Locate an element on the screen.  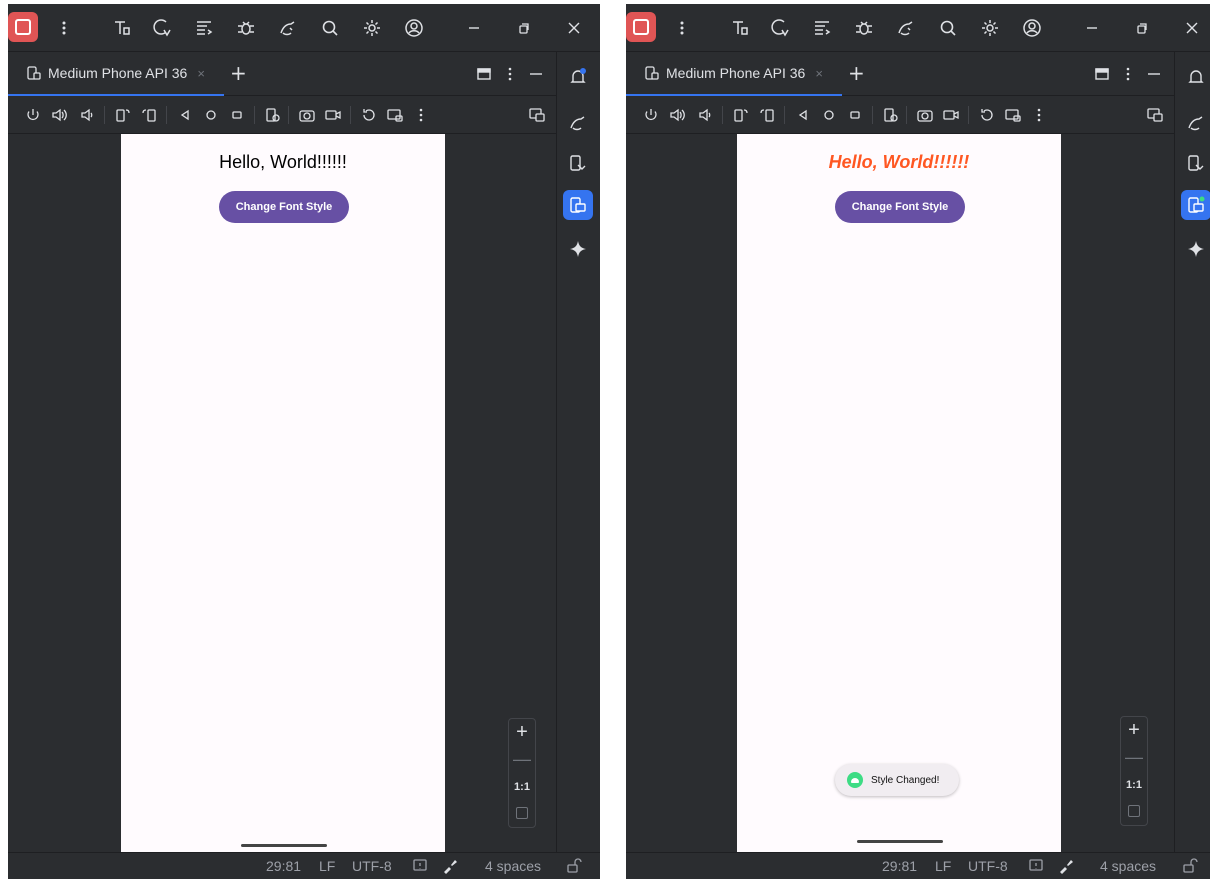
snapshot-icon is located at coordinates (369, 115).